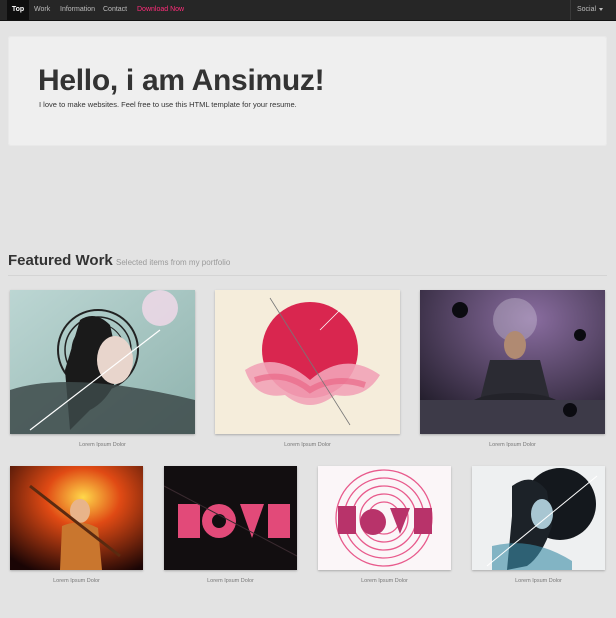 The height and width of the screenshot is (618, 616). What do you see at coordinates (173, 262) in the screenshot?
I see `featured-work-subtitle: Selected items from my portfolio` at bounding box center [173, 262].